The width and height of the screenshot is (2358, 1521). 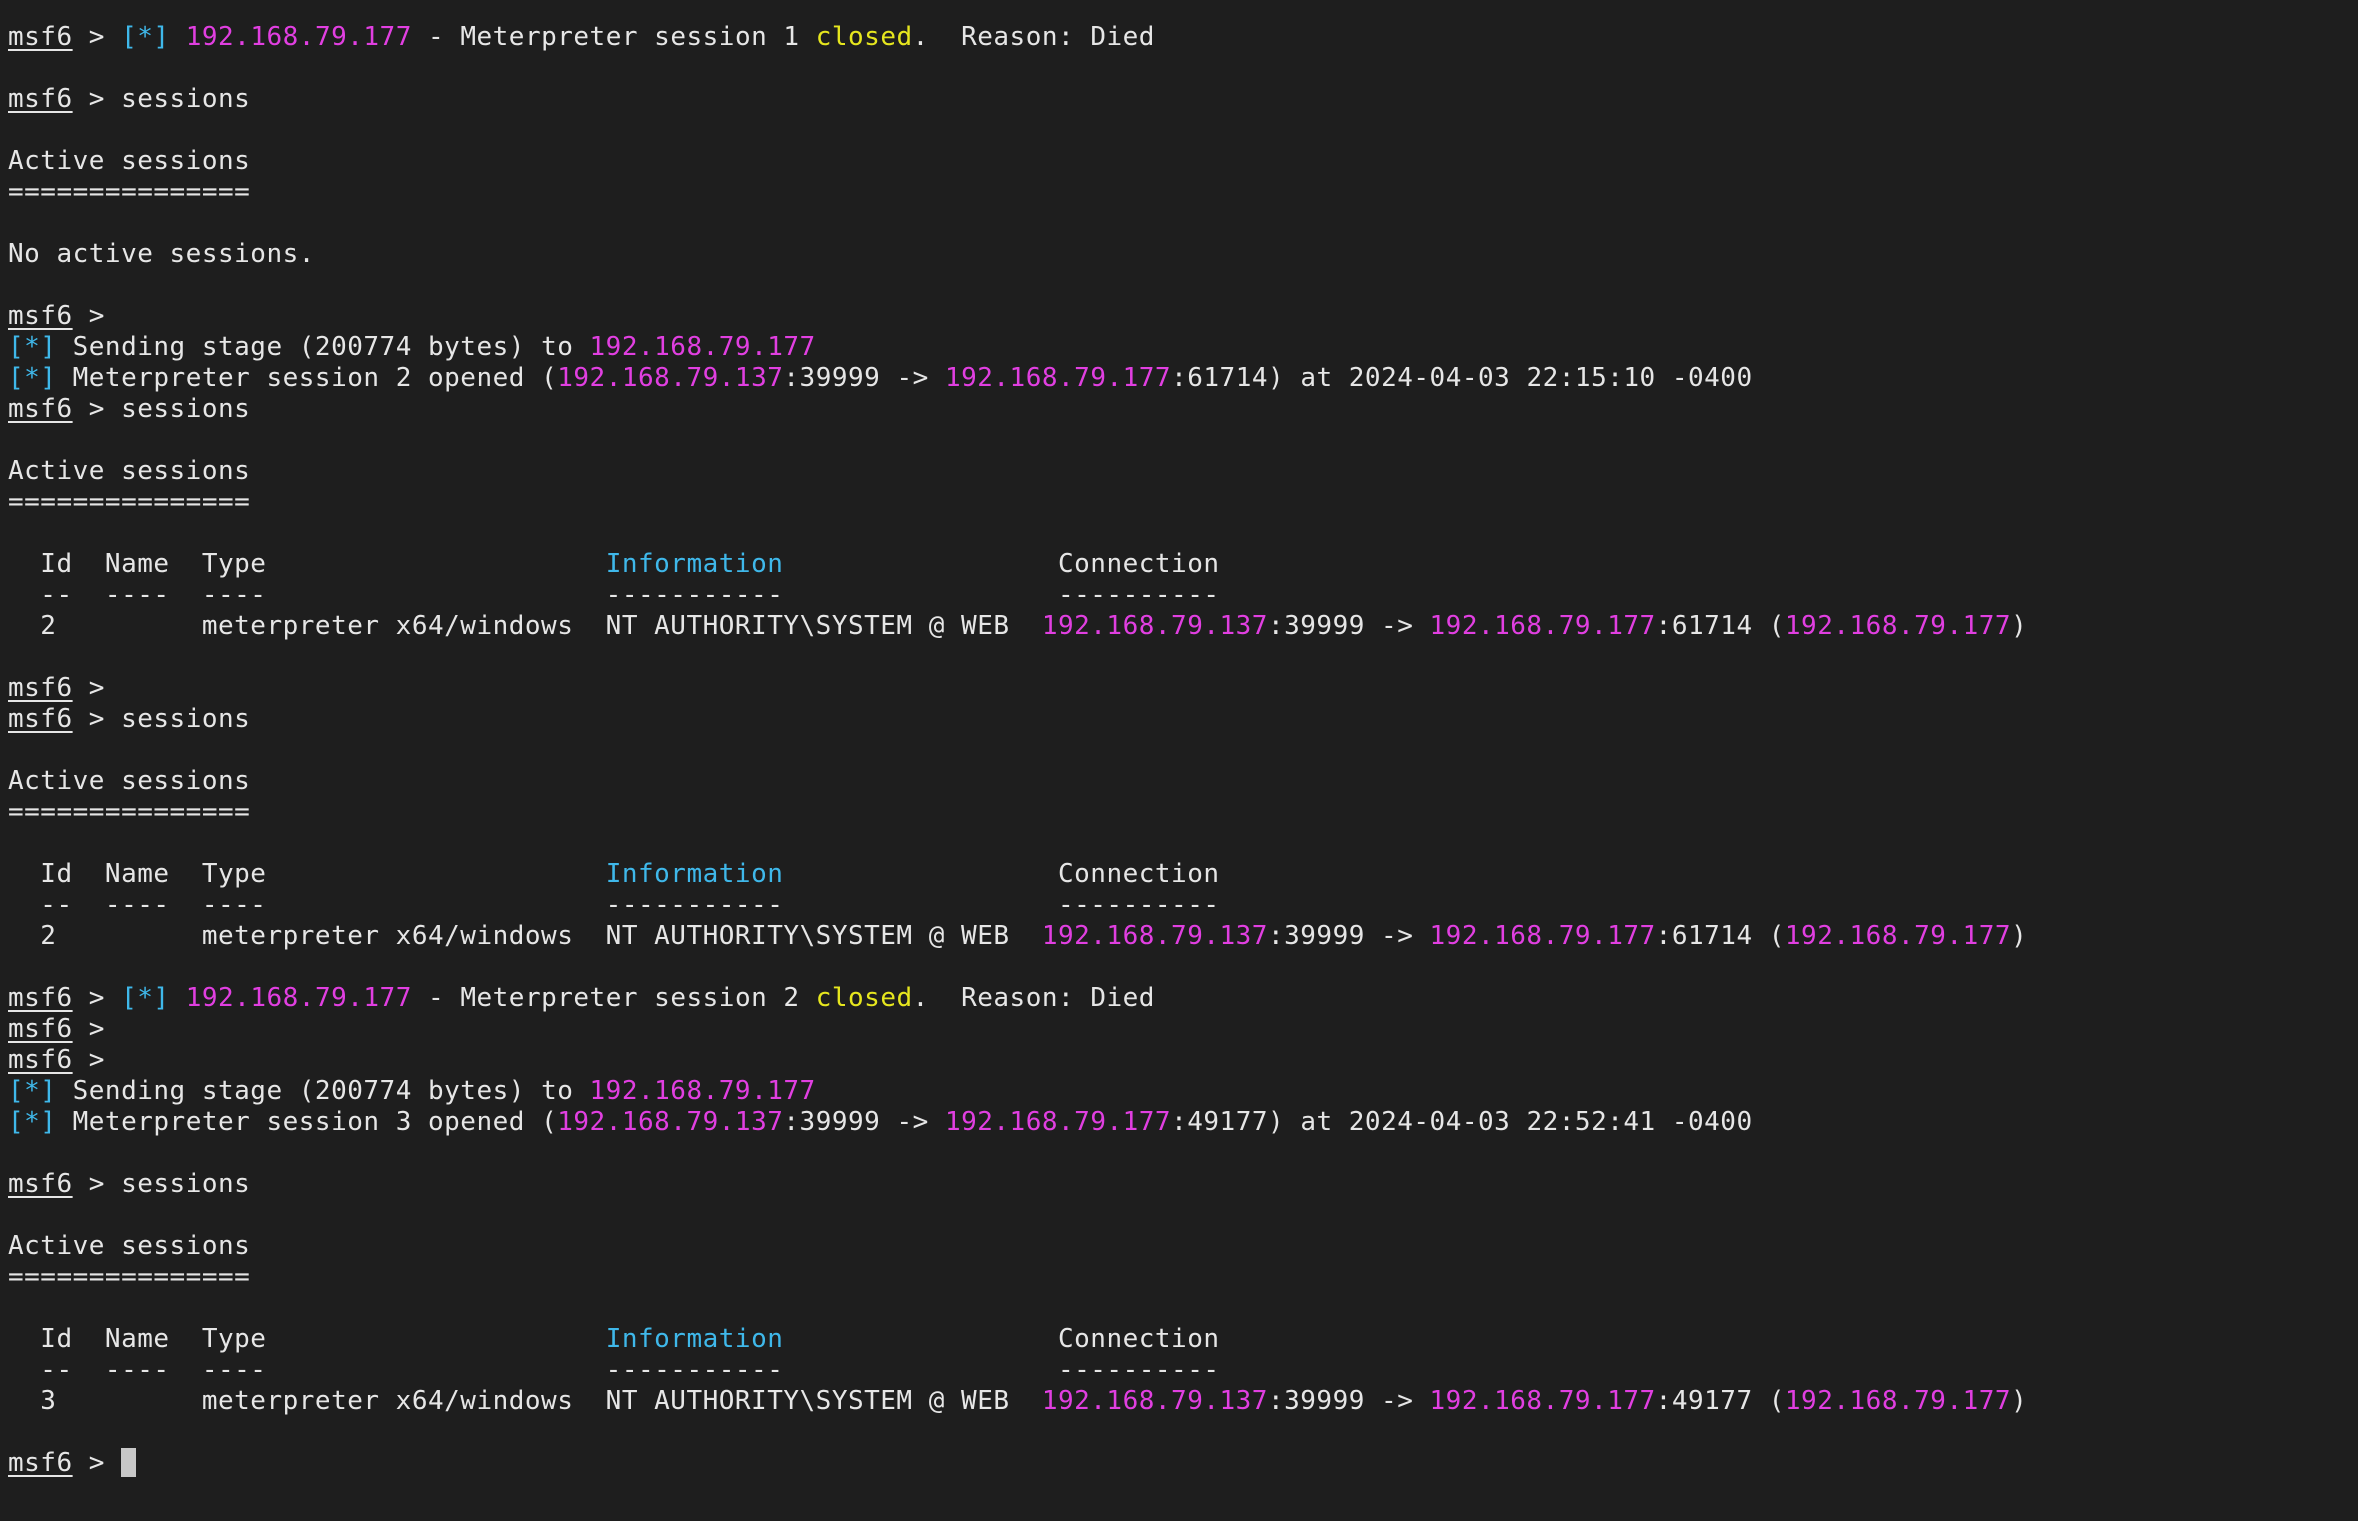 What do you see at coordinates (1001, 874) in the screenshot?
I see `output-text: Connection` at bounding box center [1001, 874].